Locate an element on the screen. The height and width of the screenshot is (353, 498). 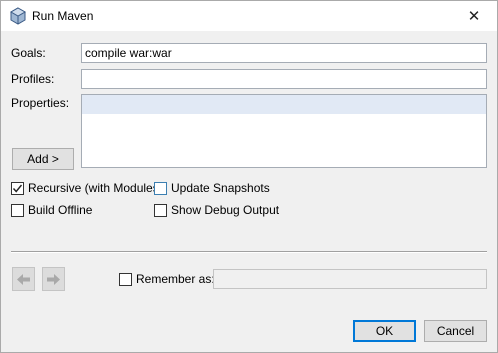
update-snapshots-option: Update Snapshots is located at coordinates (212, 188).